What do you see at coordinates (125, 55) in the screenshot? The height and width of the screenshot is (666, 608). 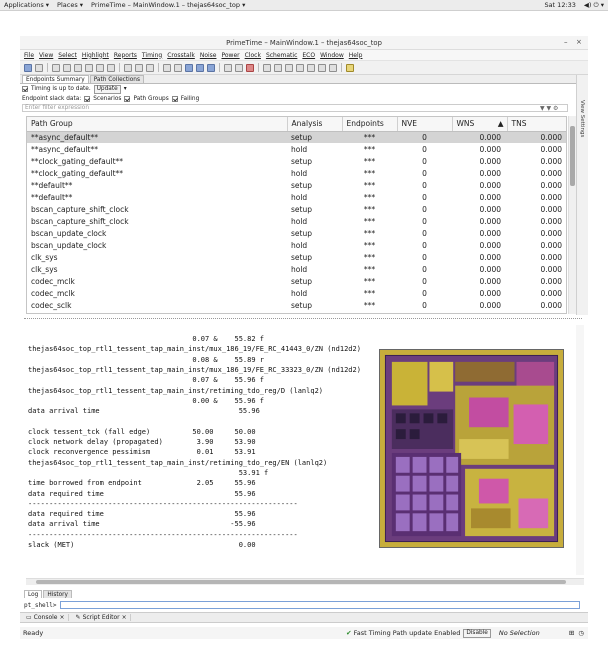 I see `menu-reports: Reports` at bounding box center [125, 55].